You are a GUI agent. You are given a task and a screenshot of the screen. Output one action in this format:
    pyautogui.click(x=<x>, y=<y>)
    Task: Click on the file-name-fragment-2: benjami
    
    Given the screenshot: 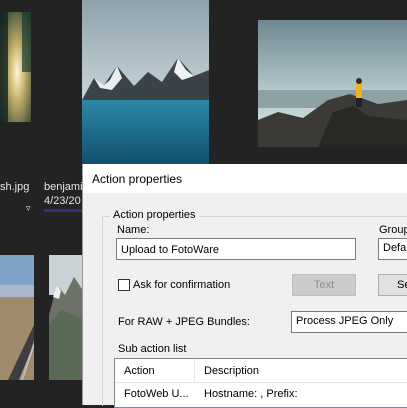 What is the action you would take?
    pyautogui.click(x=63, y=187)
    